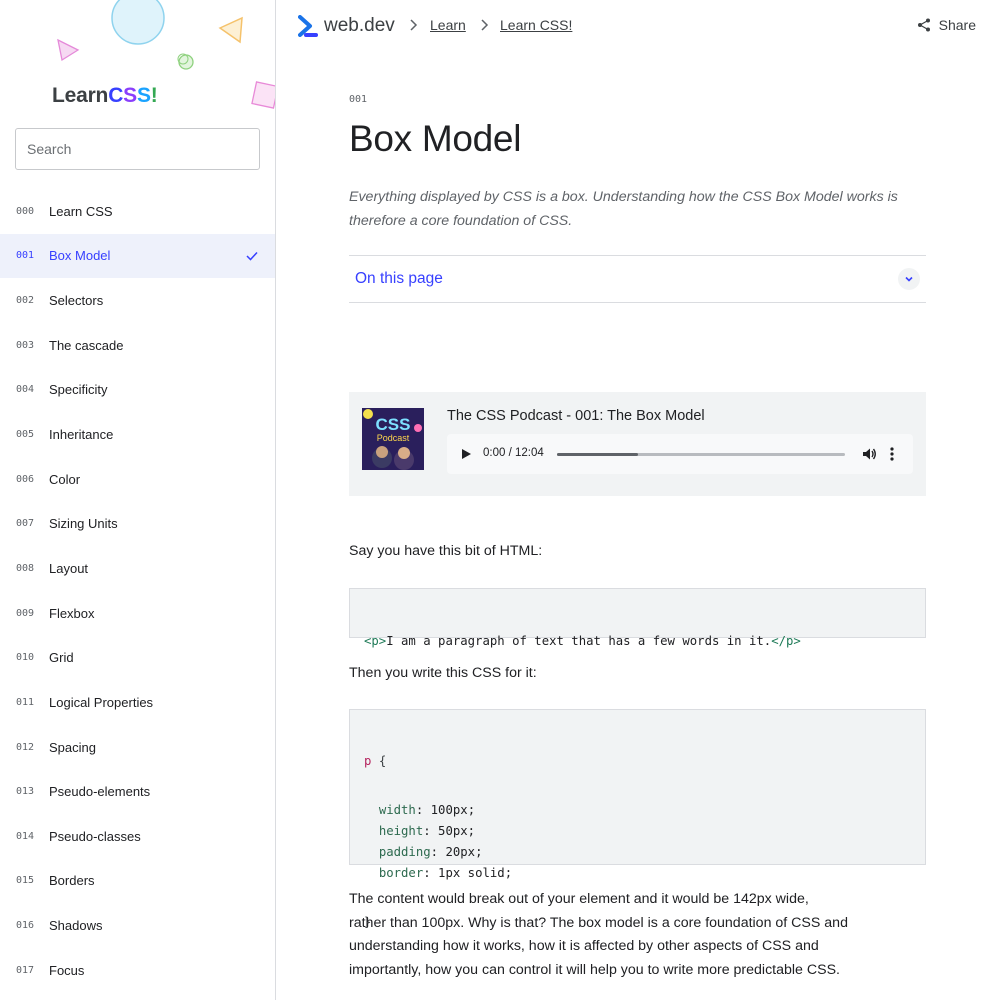 The height and width of the screenshot is (1000, 1000). I want to click on sidebar-item-label: Logical Properties, so click(101, 702).